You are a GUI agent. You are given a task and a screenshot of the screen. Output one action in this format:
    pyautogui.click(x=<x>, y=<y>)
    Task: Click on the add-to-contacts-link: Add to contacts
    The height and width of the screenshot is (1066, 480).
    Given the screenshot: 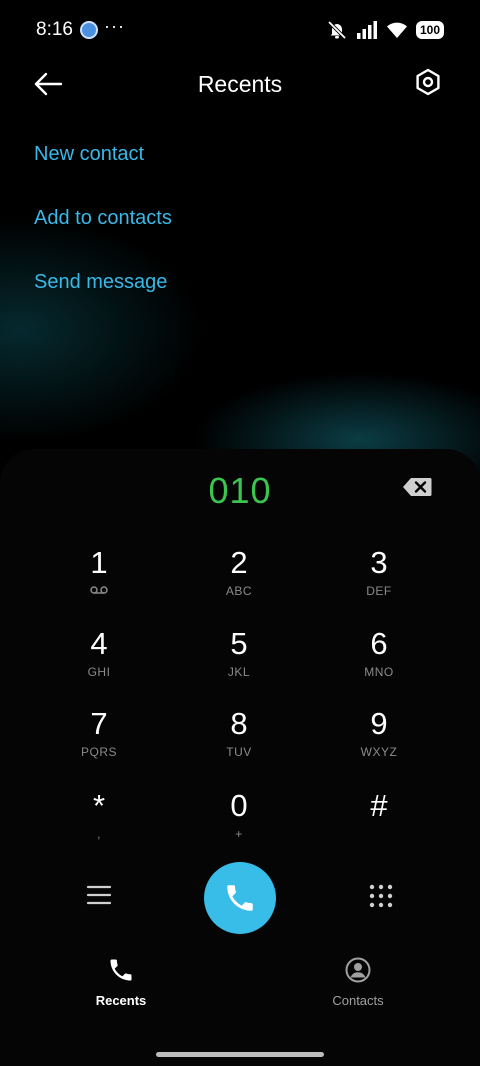 What is the action you would take?
    pyautogui.click(x=103, y=218)
    